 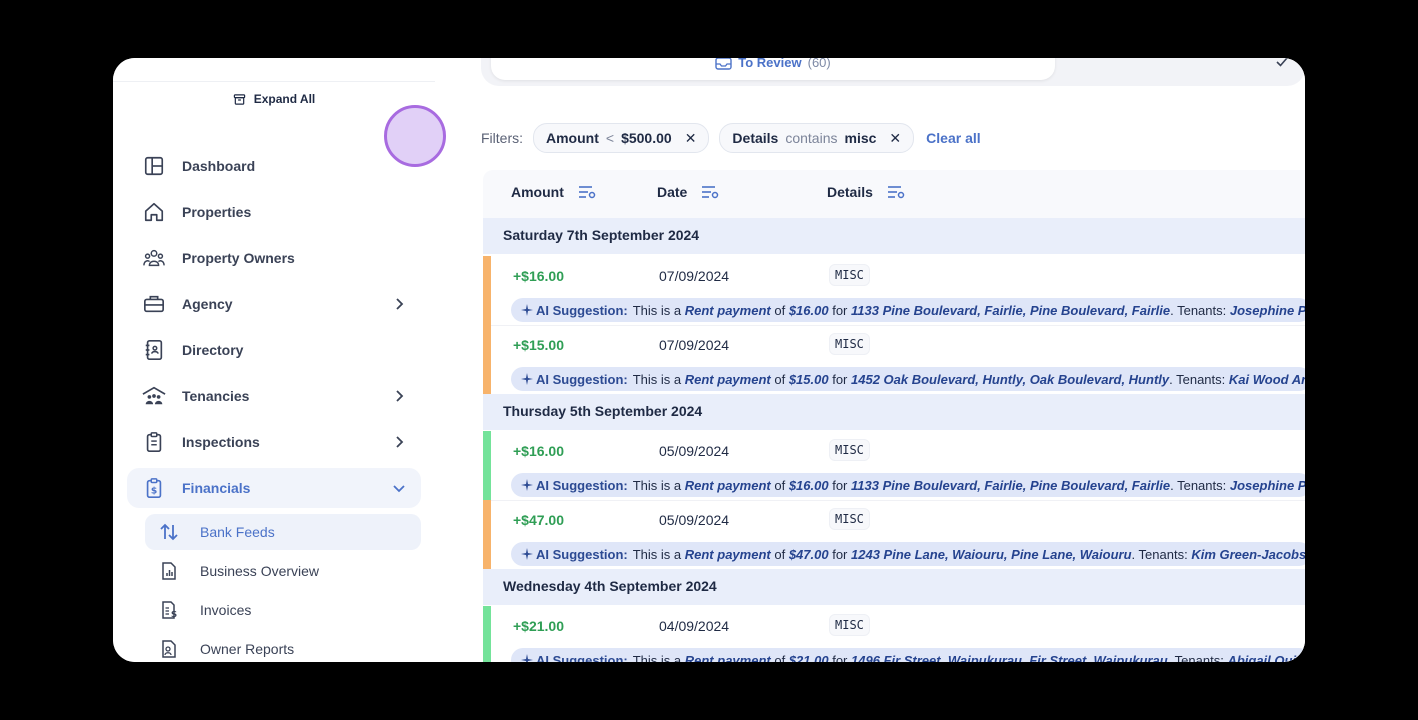 I want to click on filters-label: Filters:, so click(x=502, y=138).